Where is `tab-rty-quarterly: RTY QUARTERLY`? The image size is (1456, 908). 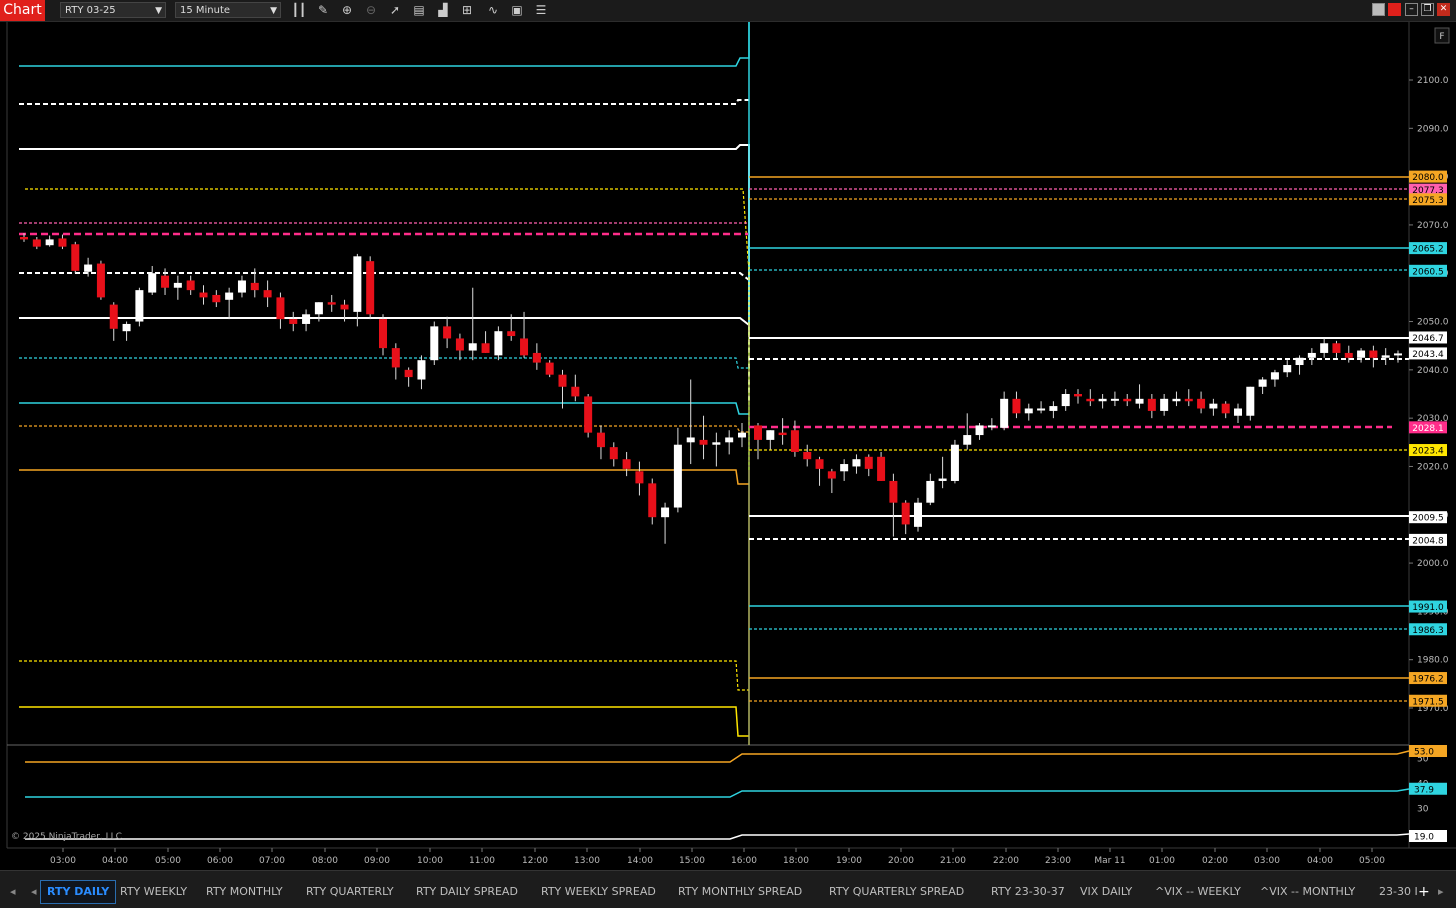
tab-rty-quarterly: RTY QUARTERLY is located at coordinates (350, 892).